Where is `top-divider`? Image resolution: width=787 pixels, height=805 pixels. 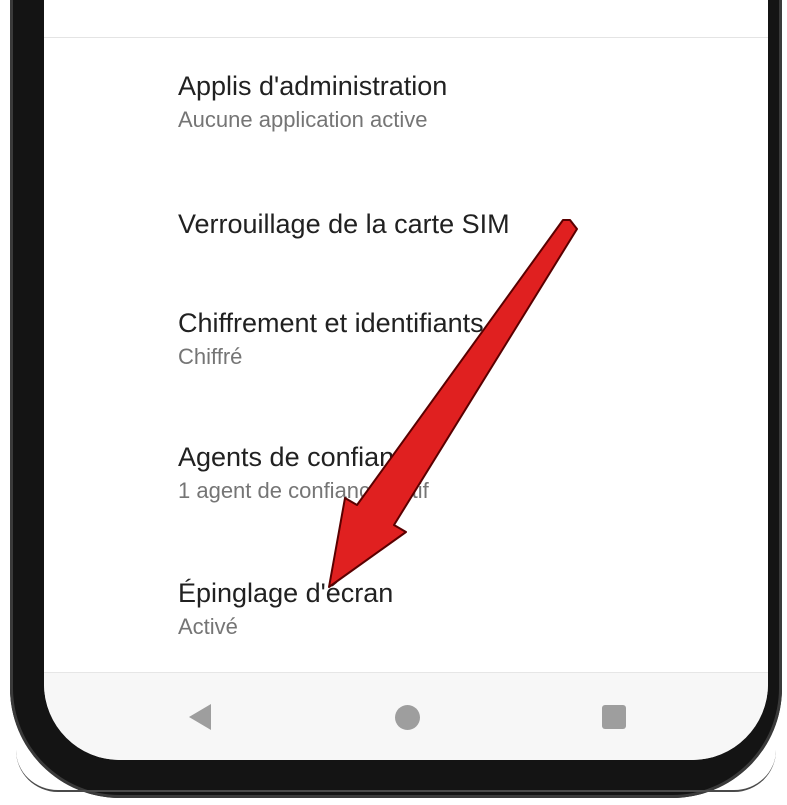 top-divider is located at coordinates (406, 37).